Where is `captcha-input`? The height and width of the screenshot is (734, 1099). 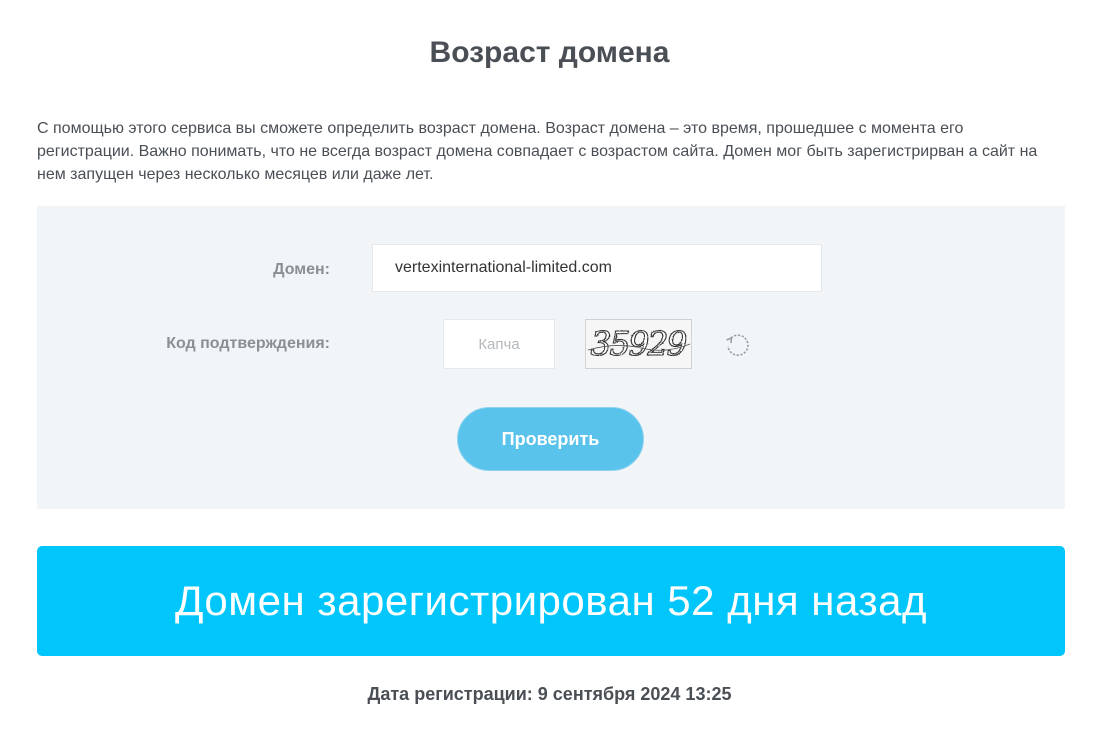 captcha-input is located at coordinates (499, 344).